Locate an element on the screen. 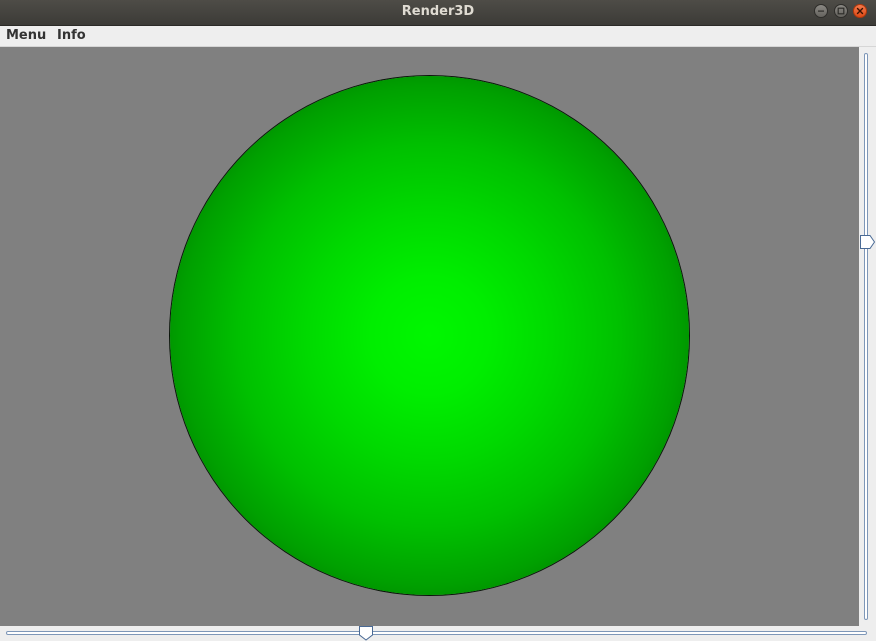 This screenshot has height=641, width=876. minimize-icon is located at coordinates (821, 11).